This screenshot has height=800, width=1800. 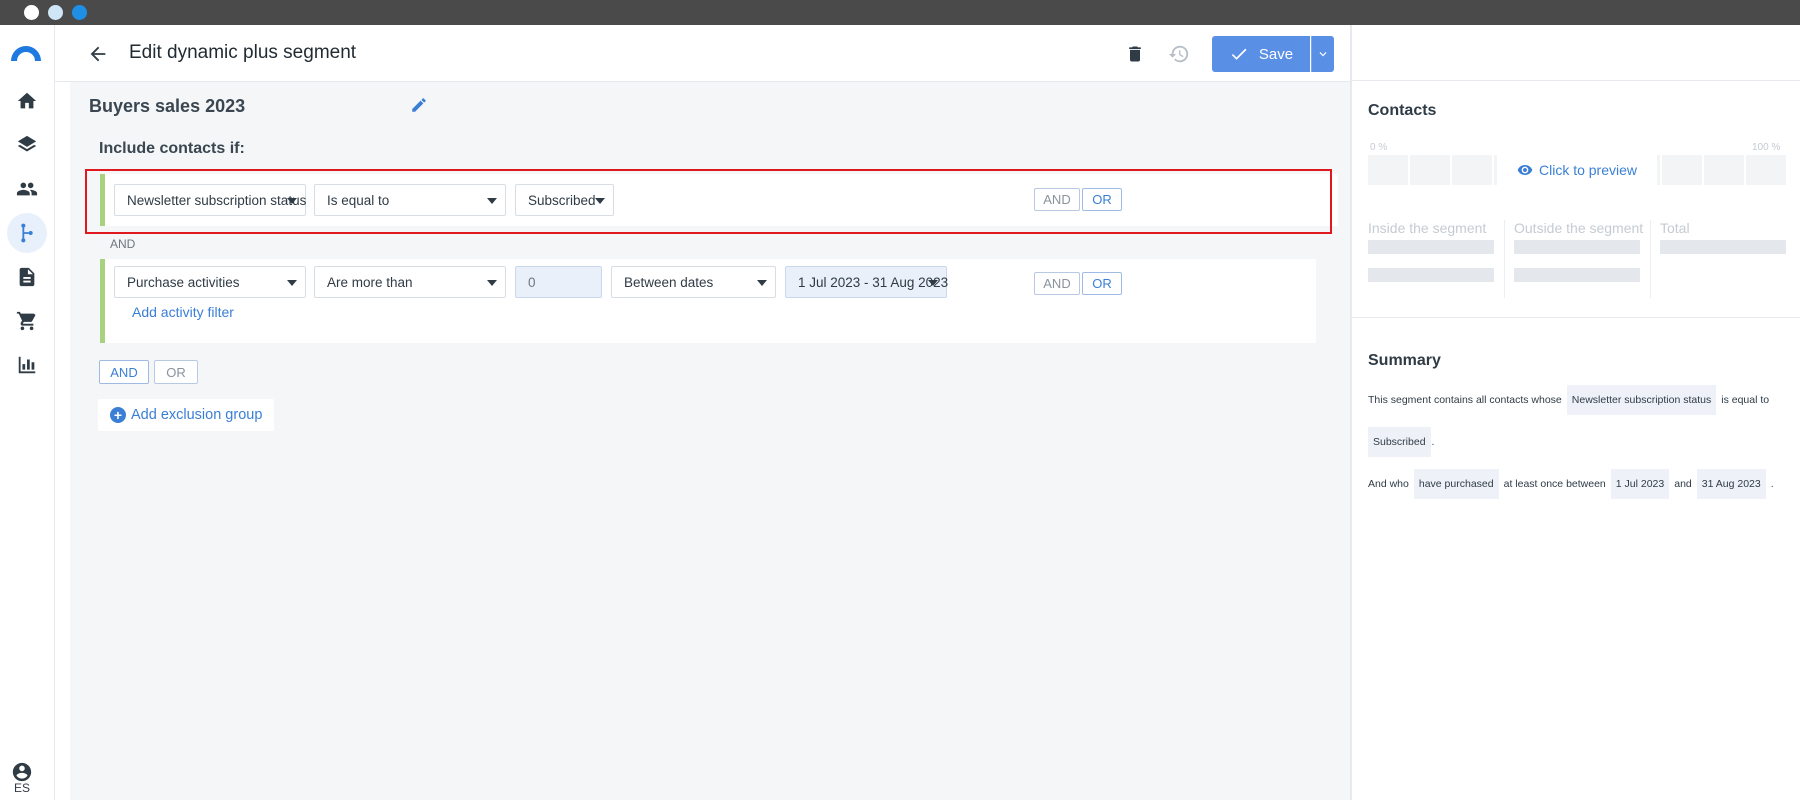 What do you see at coordinates (1576, 53) in the screenshot?
I see `right-panel-header` at bounding box center [1576, 53].